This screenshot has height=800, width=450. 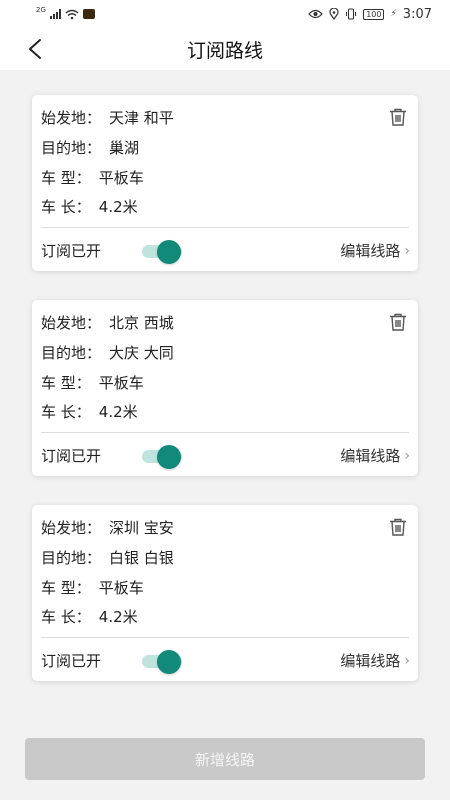 I want to click on battery-icon: 100, so click(x=374, y=14).